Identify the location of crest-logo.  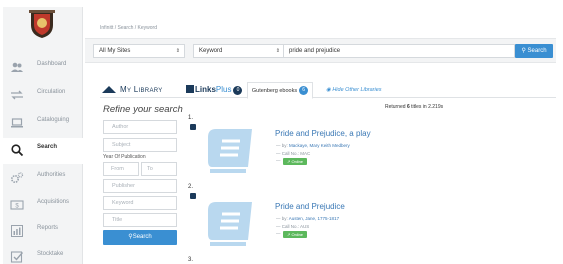
(42, 24).